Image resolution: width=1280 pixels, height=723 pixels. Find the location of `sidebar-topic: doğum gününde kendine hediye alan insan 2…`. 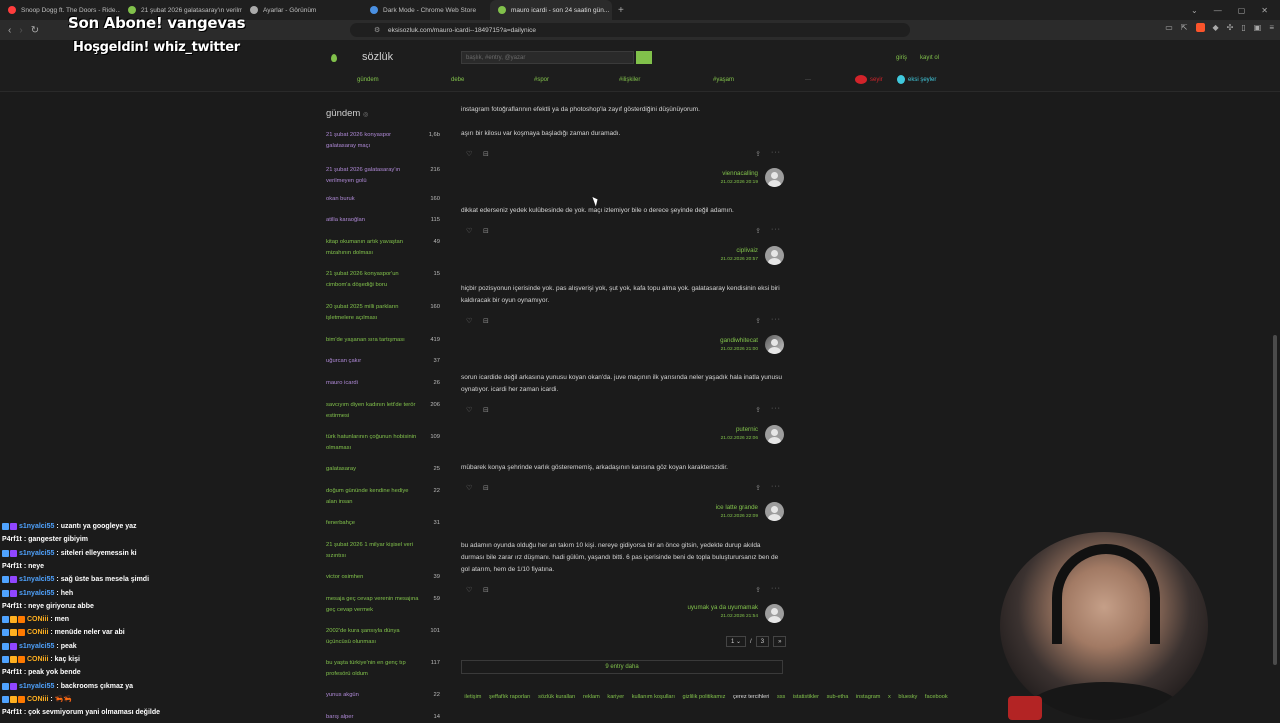

sidebar-topic: doğum gününde kendine hediye alan insan 2… is located at coordinates (386, 497).